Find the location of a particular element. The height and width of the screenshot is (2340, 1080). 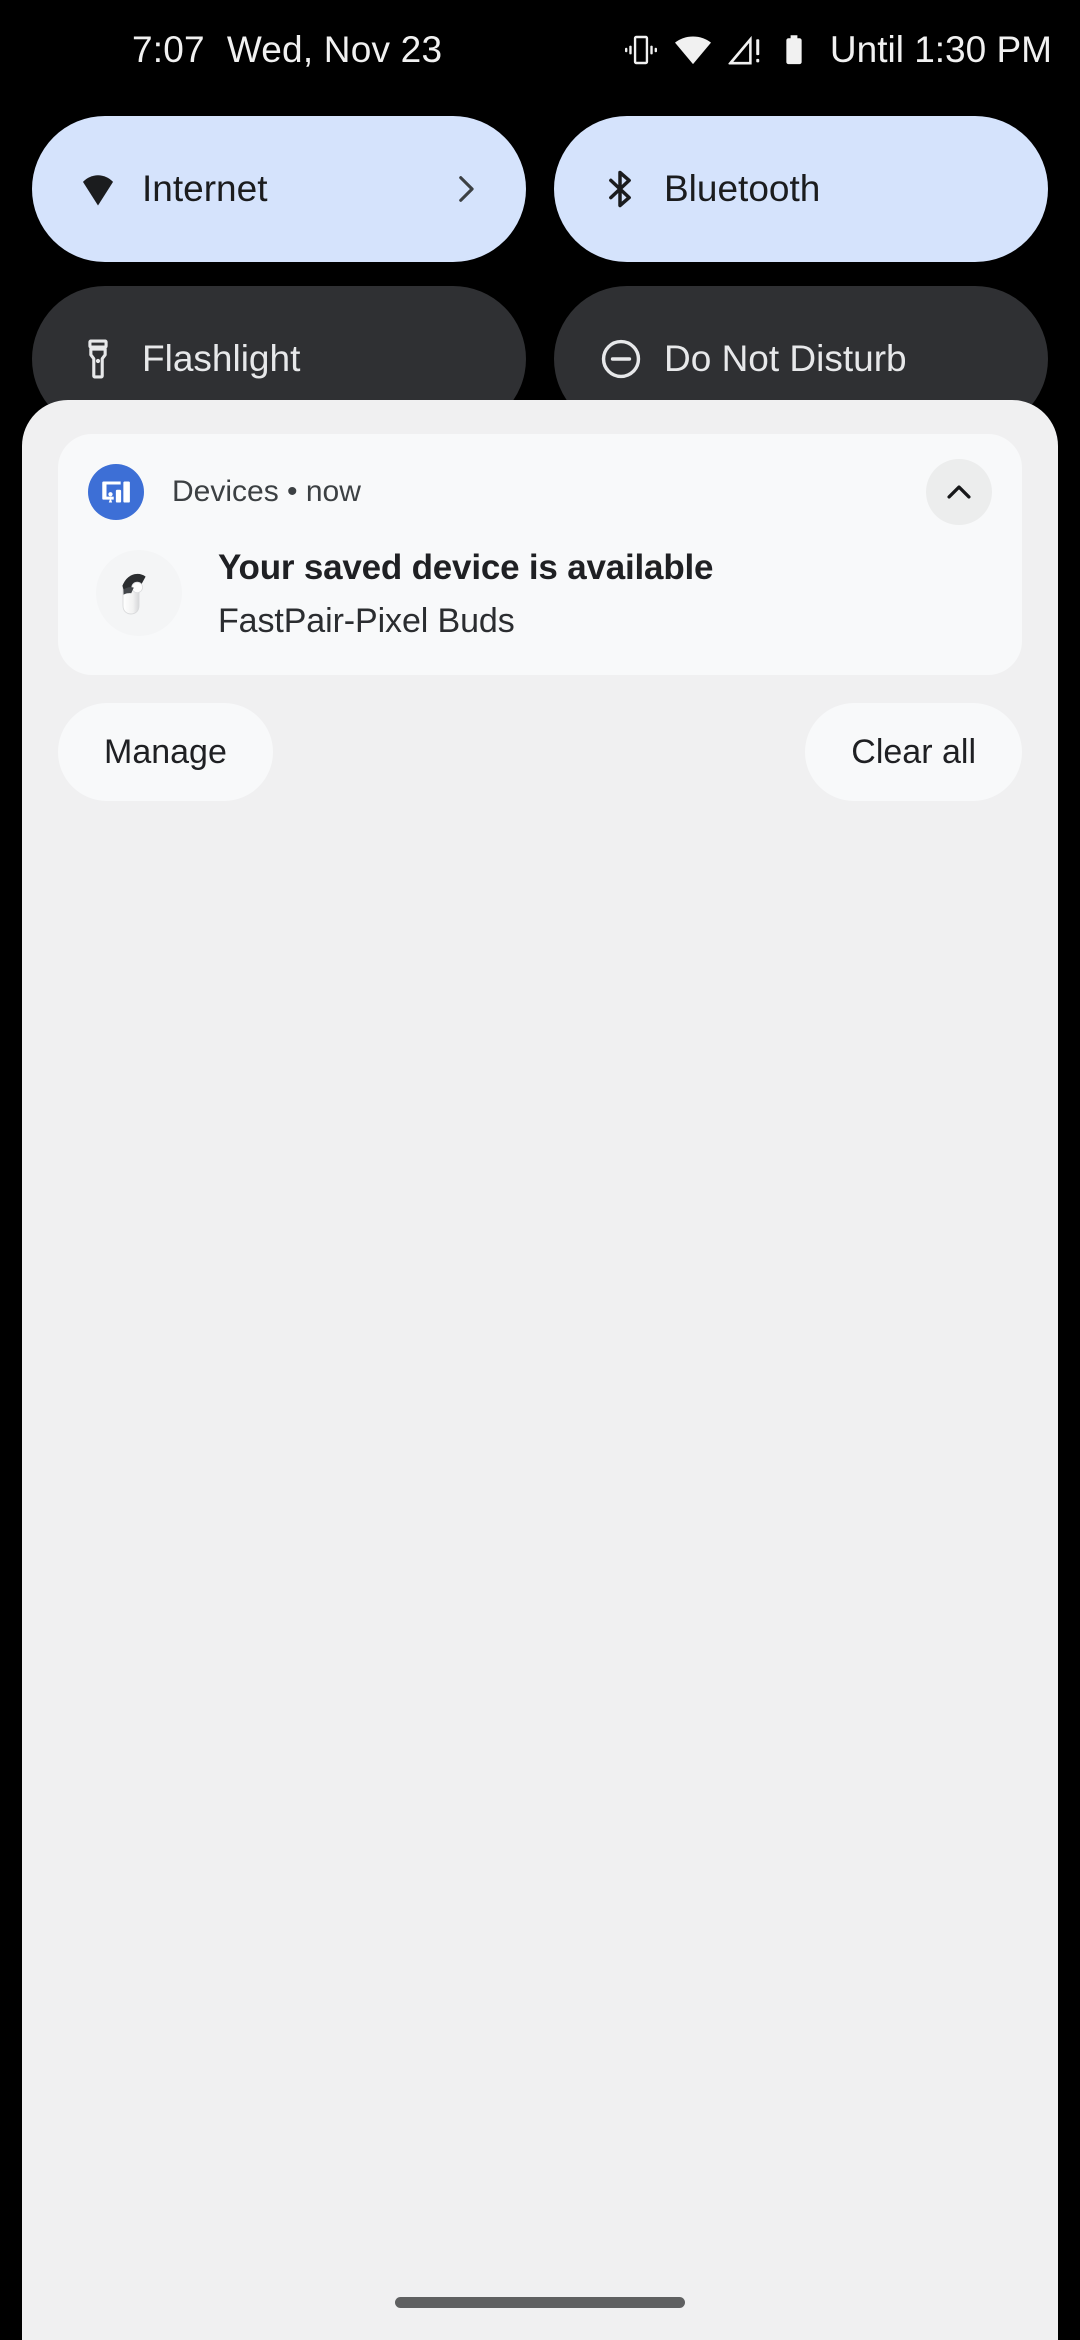

status-bar-left: 7:07 Wed, Nov 23 is located at coordinates (287, 50).